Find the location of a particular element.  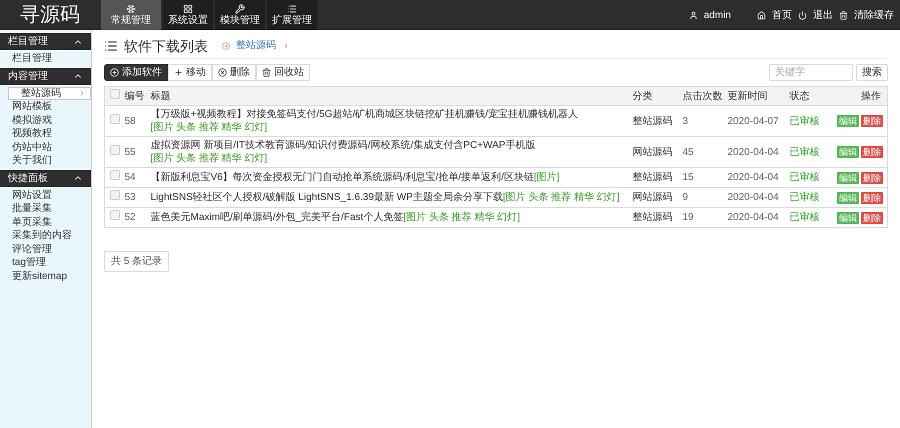

column-header: 分类 is located at coordinates (642, 96).